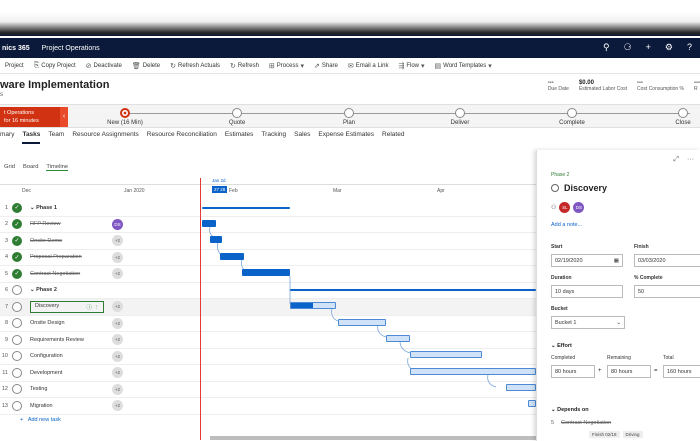 Image resolution: width=700 pixels, height=441 pixels. Describe the element at coordinates (31, 137) in the screenshot. I see `tab-tasks: Tasks` at that location.